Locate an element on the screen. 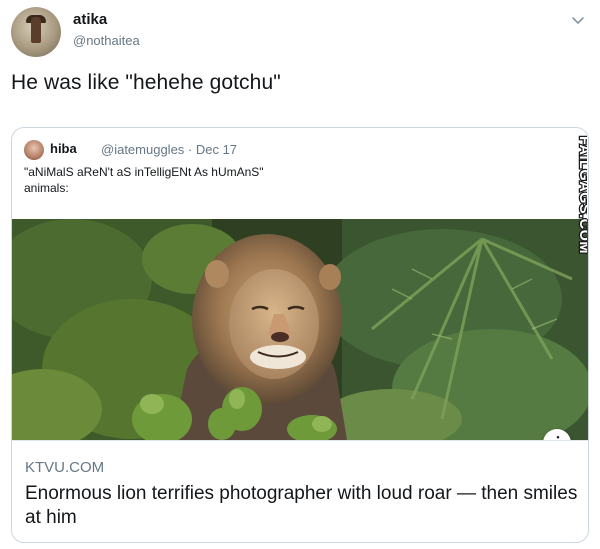 The image size is (600, 549). author-name: atika is located at coordinates (90, 19).